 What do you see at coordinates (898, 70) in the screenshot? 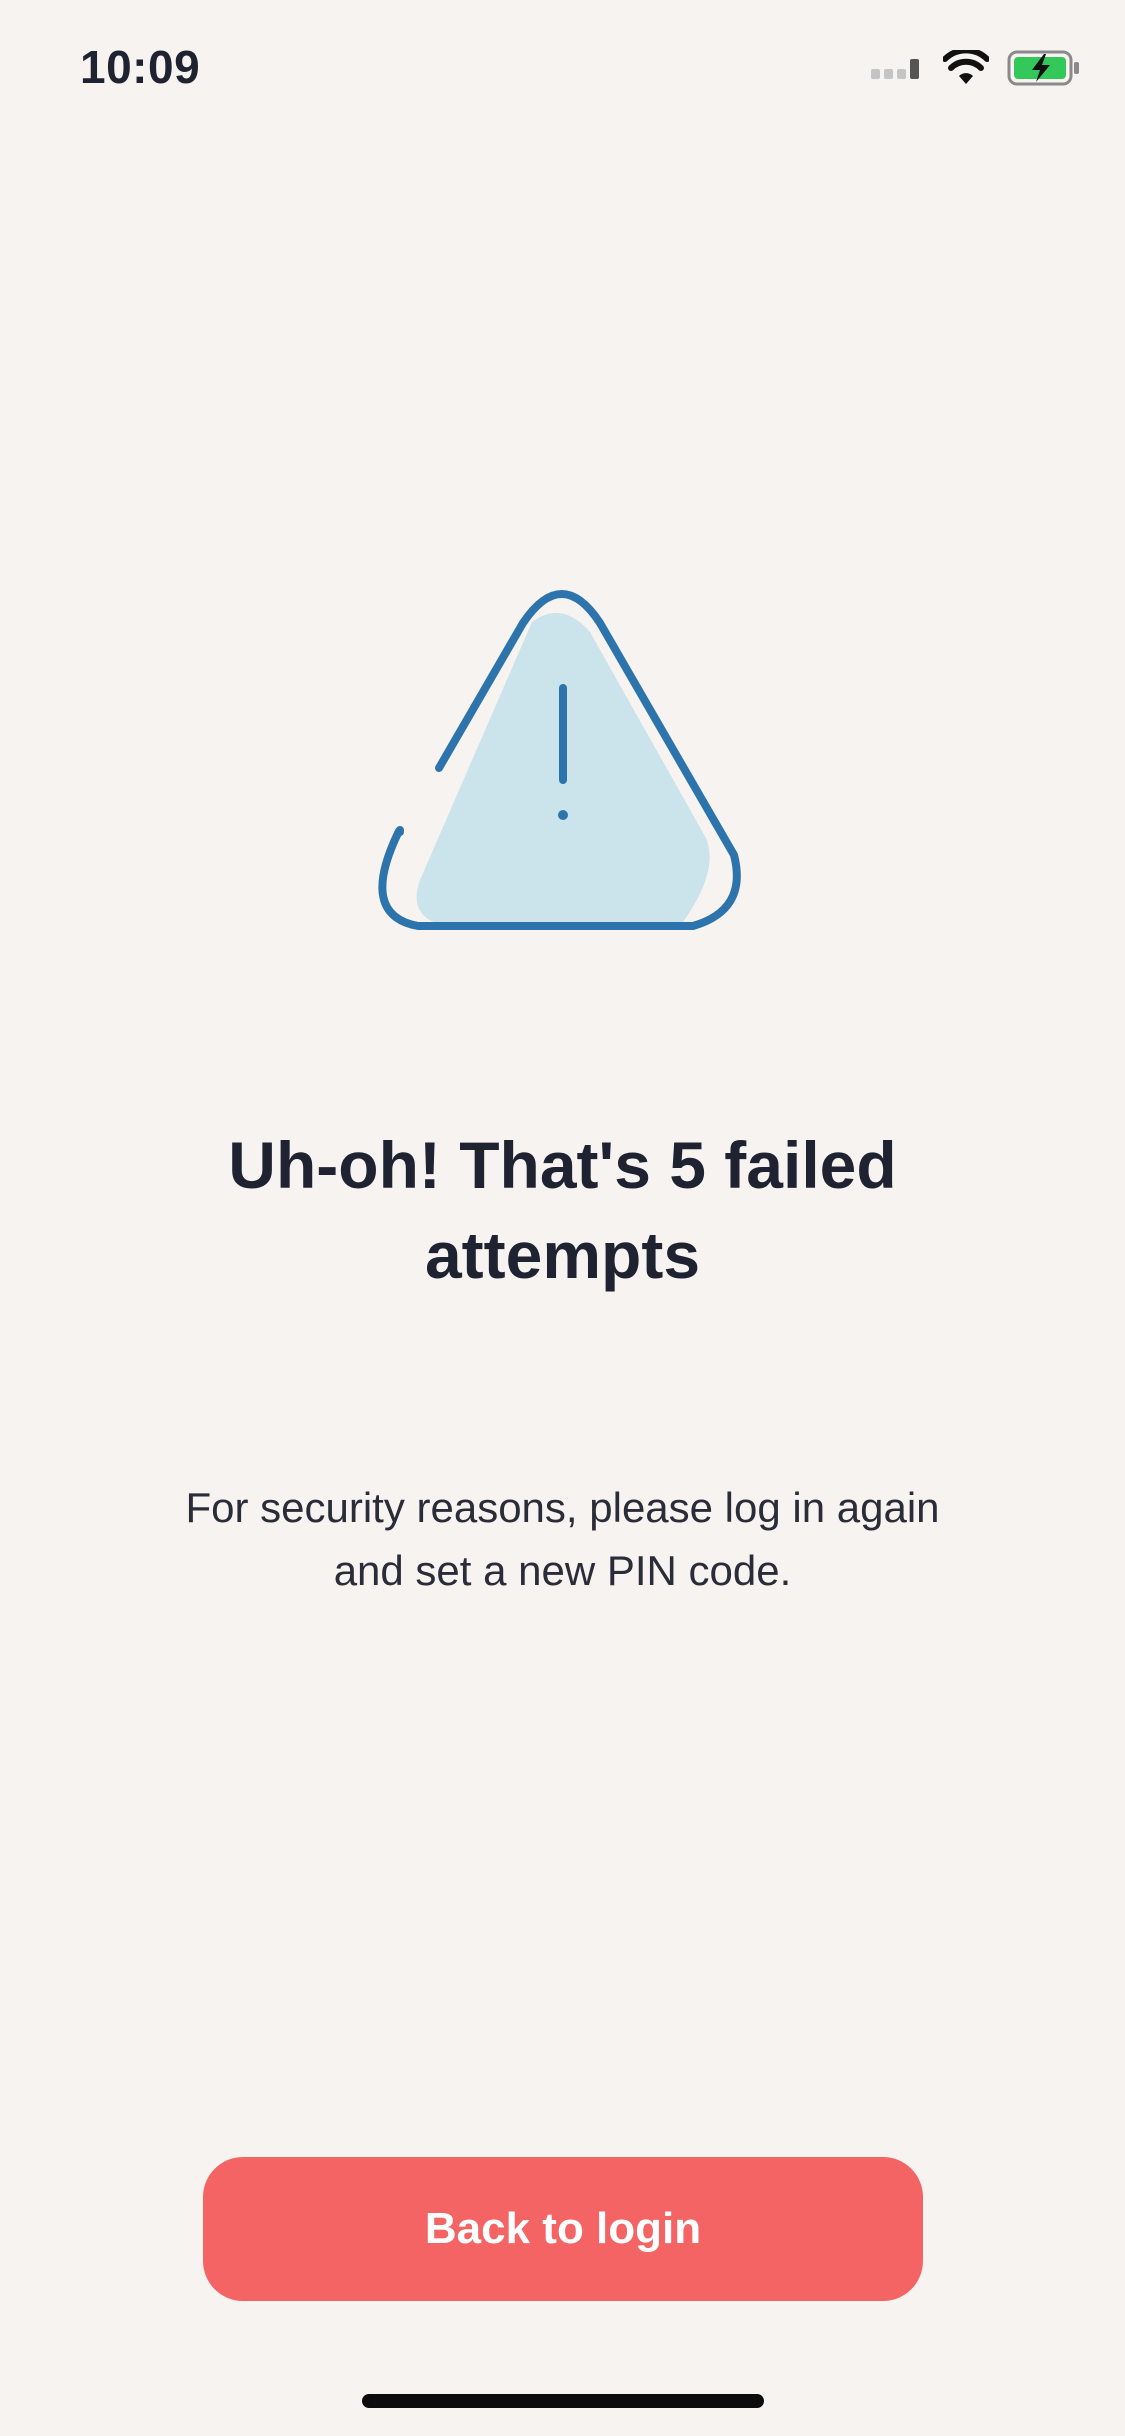
I see `cellular-signal-icon` at bounding box center [898, 70].